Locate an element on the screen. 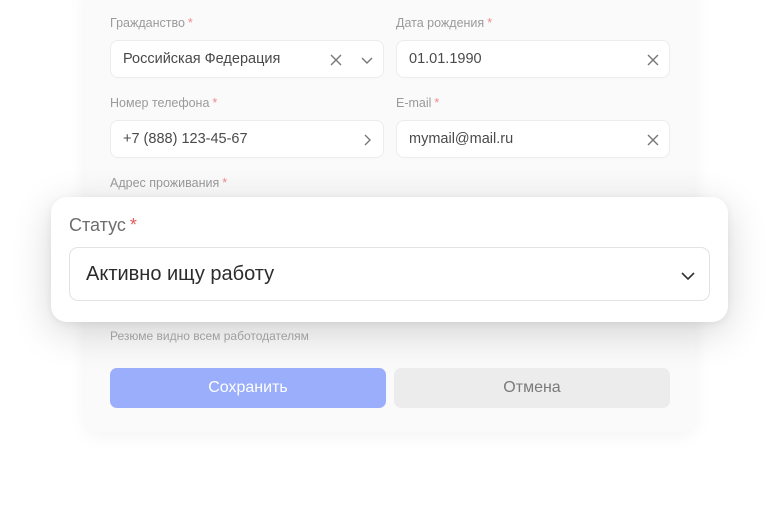 The width and height of the screenshot is (780, 509). citizenship-value: Российская Федерация is located at coordinates (202, 59).